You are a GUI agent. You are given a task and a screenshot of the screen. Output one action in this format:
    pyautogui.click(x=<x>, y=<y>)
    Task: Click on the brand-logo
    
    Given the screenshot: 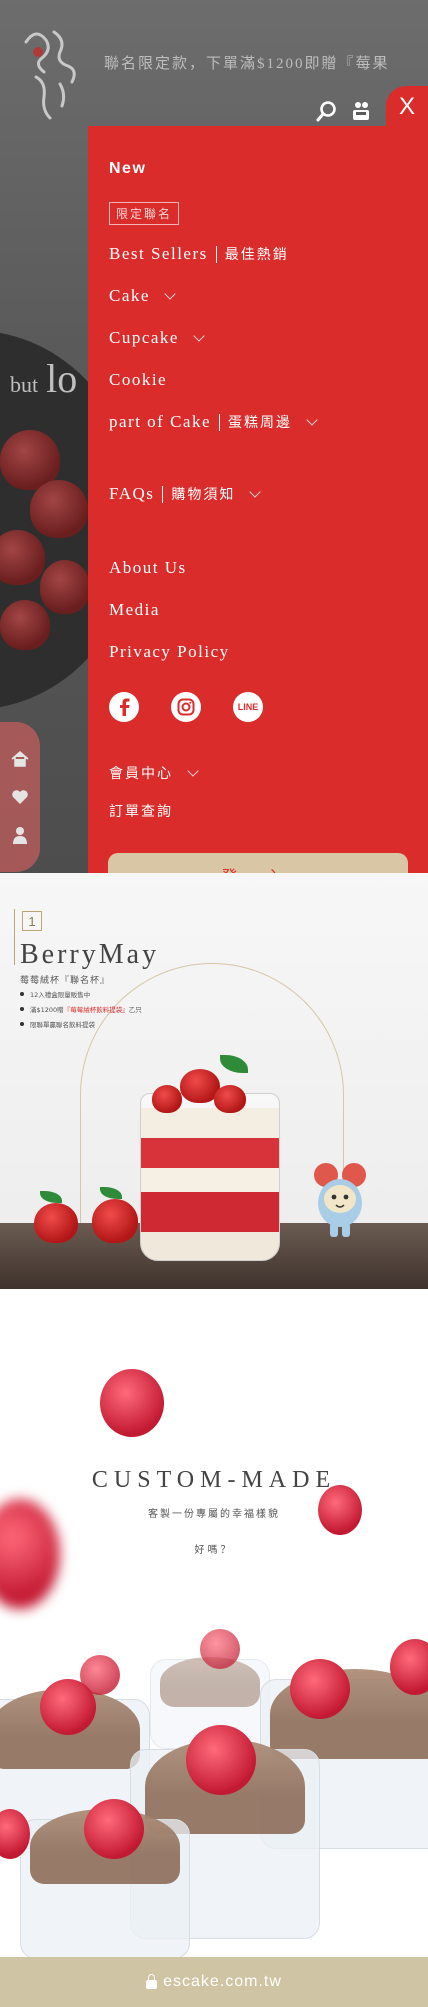 What is the action you would take?
    pyautogui.click(x=52, y=72)
    